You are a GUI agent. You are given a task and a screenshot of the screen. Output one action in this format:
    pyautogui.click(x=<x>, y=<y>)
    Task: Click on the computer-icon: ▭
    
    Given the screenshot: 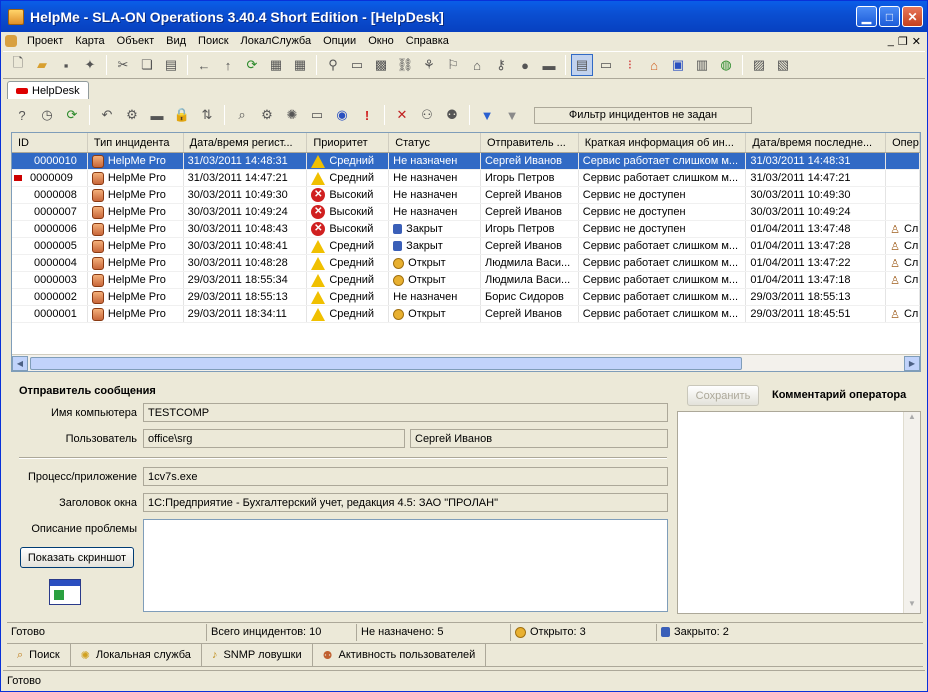 What is the action you would take?
    pyautogui.click(x=317, y=115)
    